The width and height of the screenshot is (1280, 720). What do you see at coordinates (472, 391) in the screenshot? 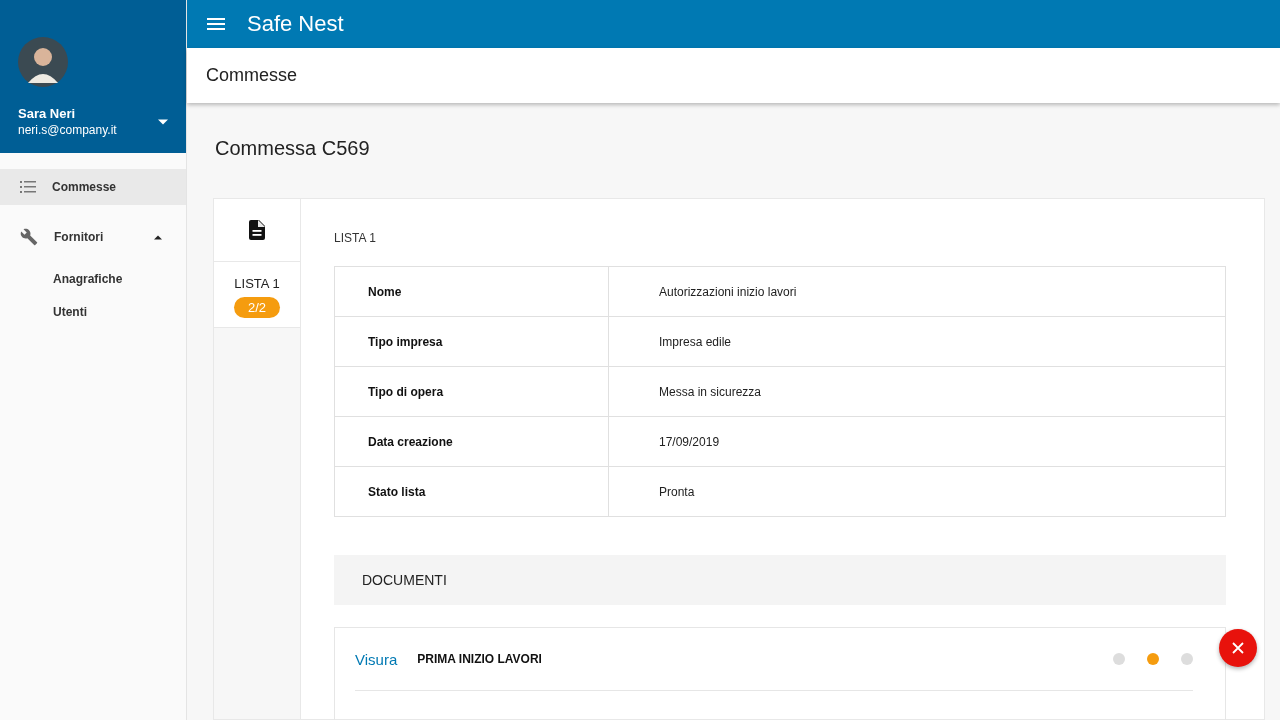
I see `field-label: Tipo di opera` at bounding box center [472, 391].